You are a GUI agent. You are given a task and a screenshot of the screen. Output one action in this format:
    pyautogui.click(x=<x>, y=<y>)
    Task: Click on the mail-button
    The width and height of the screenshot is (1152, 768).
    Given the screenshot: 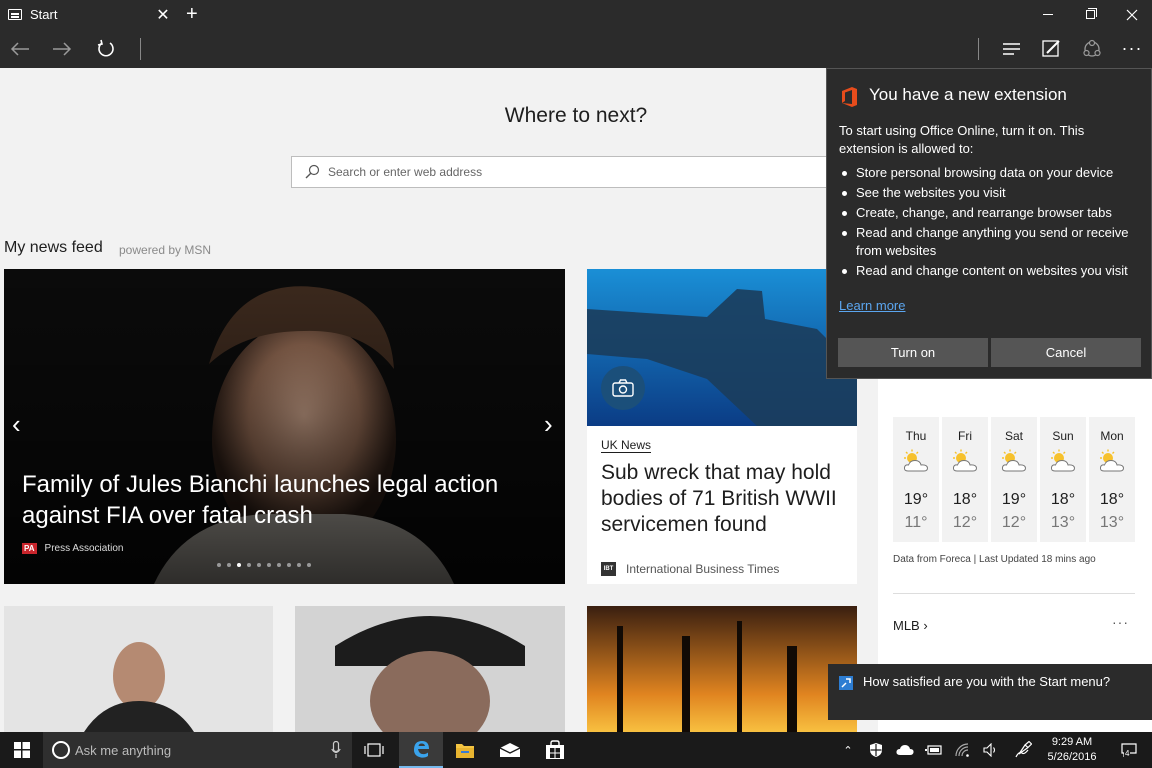 What is the action you would take?
    pyautogui.click(x=510, y=750)
    